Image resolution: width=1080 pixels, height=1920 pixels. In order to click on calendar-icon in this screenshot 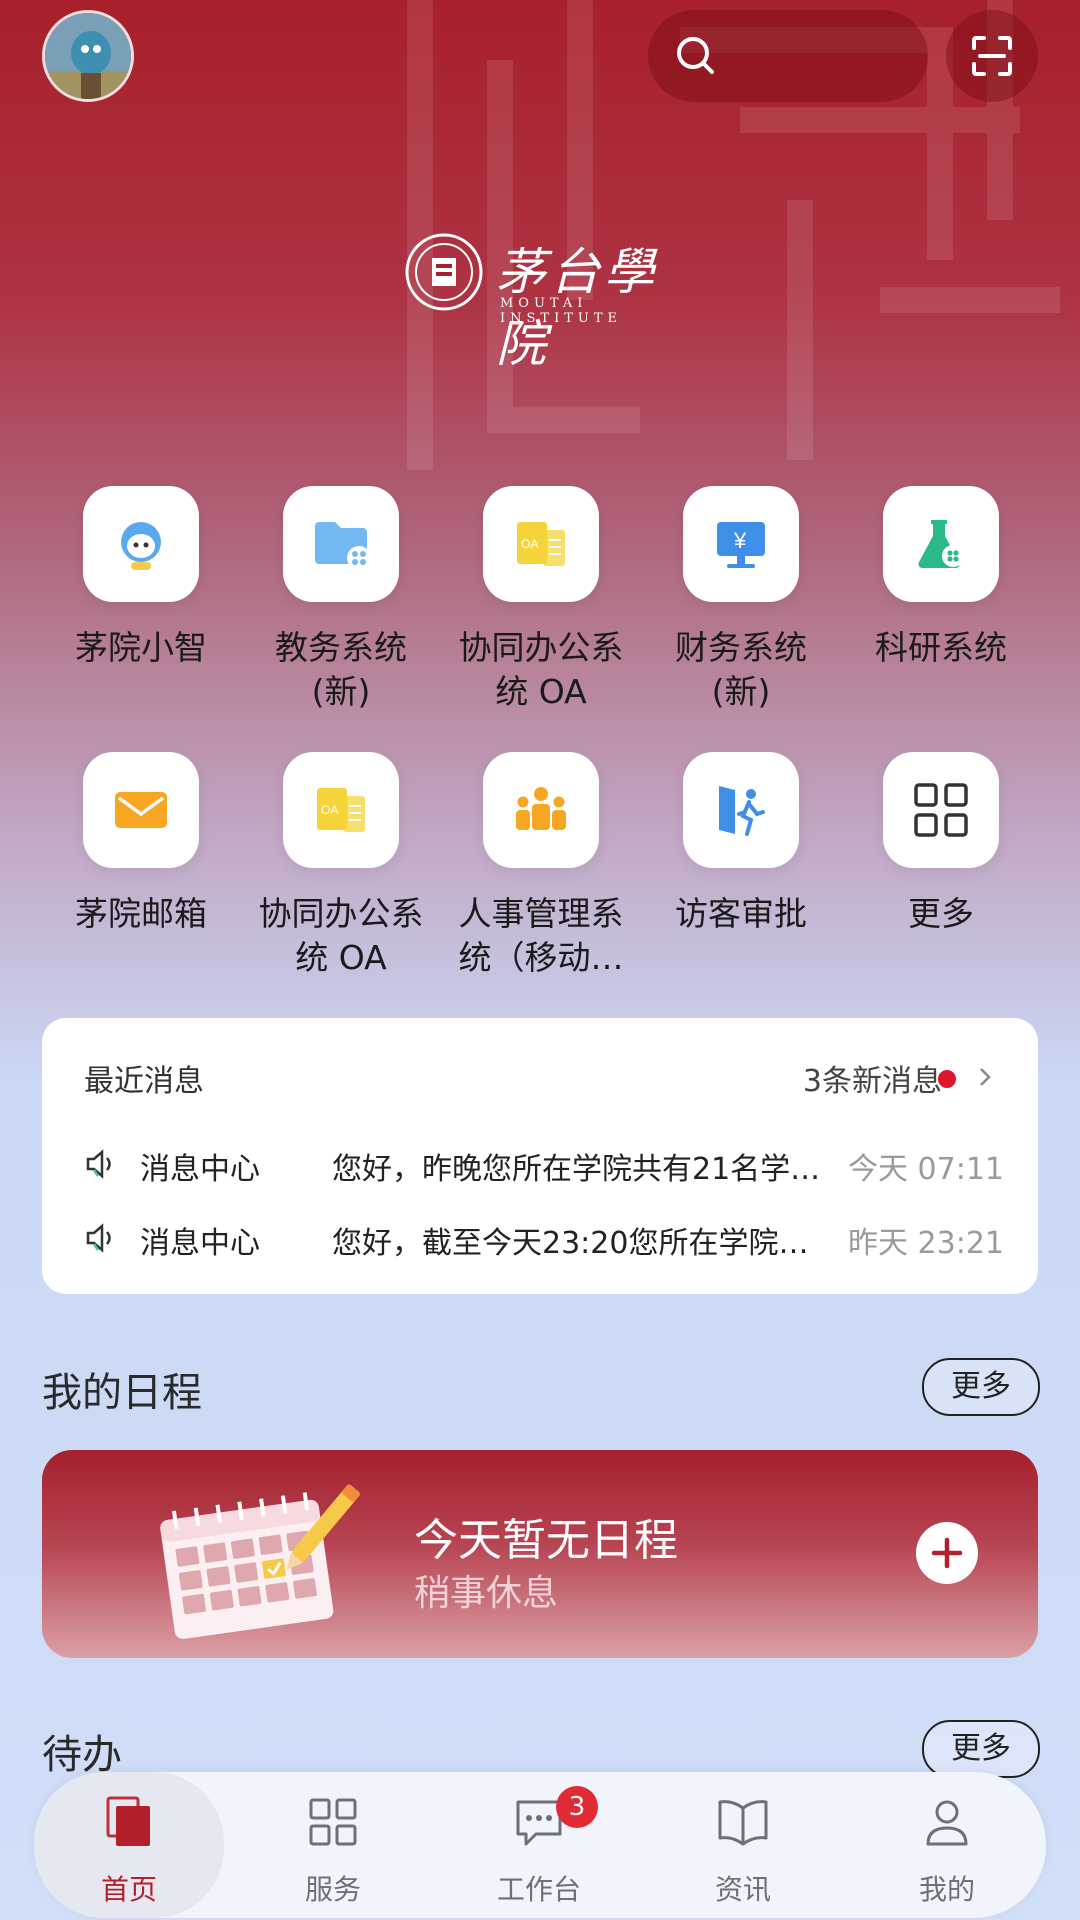, I will do `click(260, 1561)`.